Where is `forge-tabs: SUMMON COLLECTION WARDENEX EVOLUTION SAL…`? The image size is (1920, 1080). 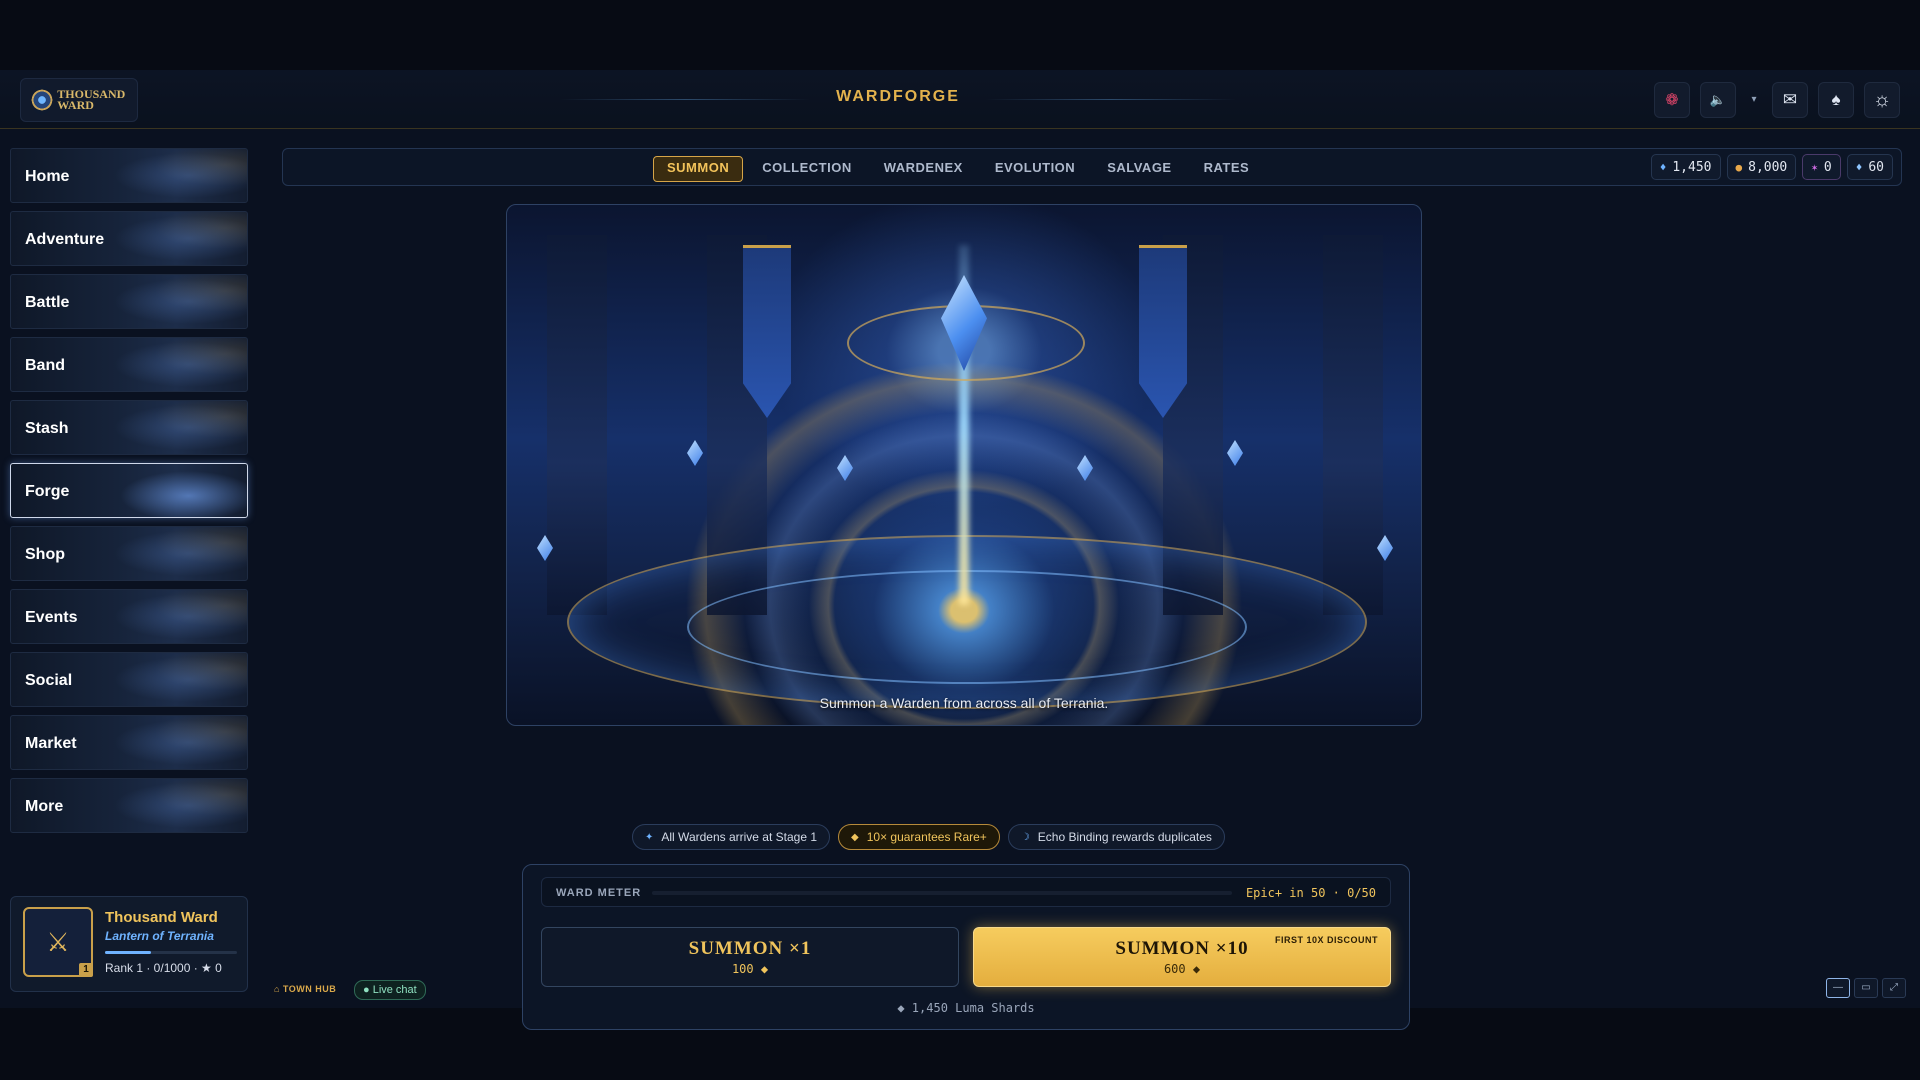
forge-tabs: SUMMON COLLECTION WARDENEX EVOLUTION SAL… is located at coordinates (957, 169).